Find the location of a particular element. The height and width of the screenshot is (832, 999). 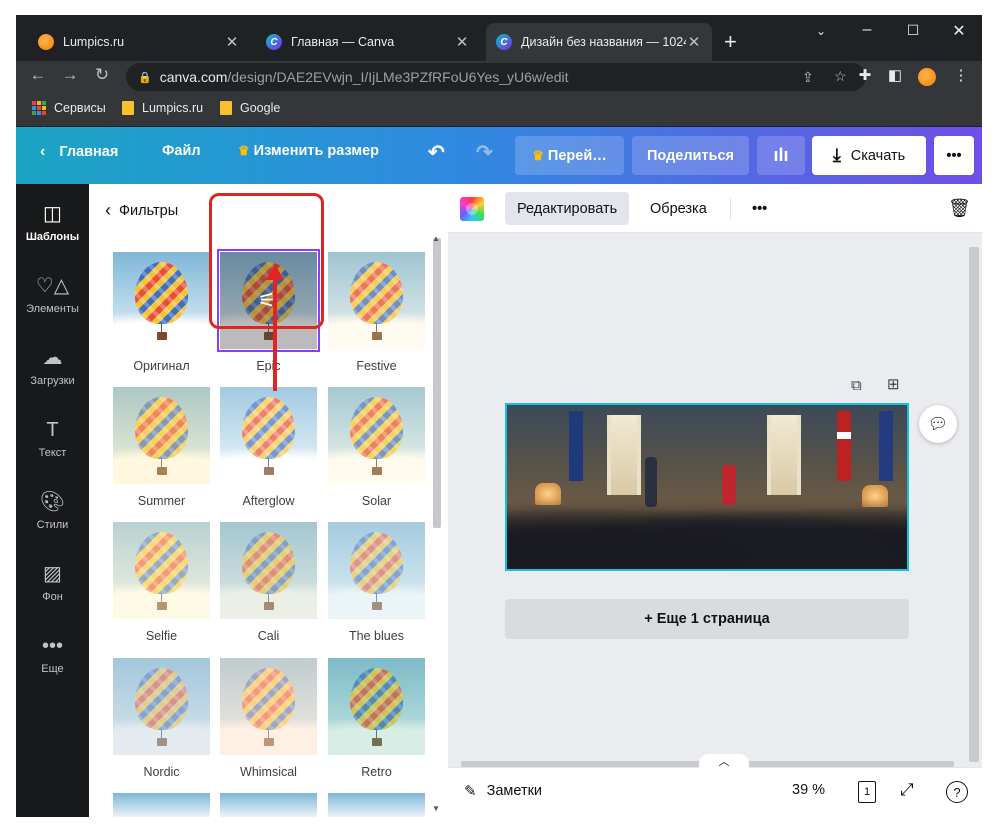

filter-option: Festive is located at coordinates (376, 312).